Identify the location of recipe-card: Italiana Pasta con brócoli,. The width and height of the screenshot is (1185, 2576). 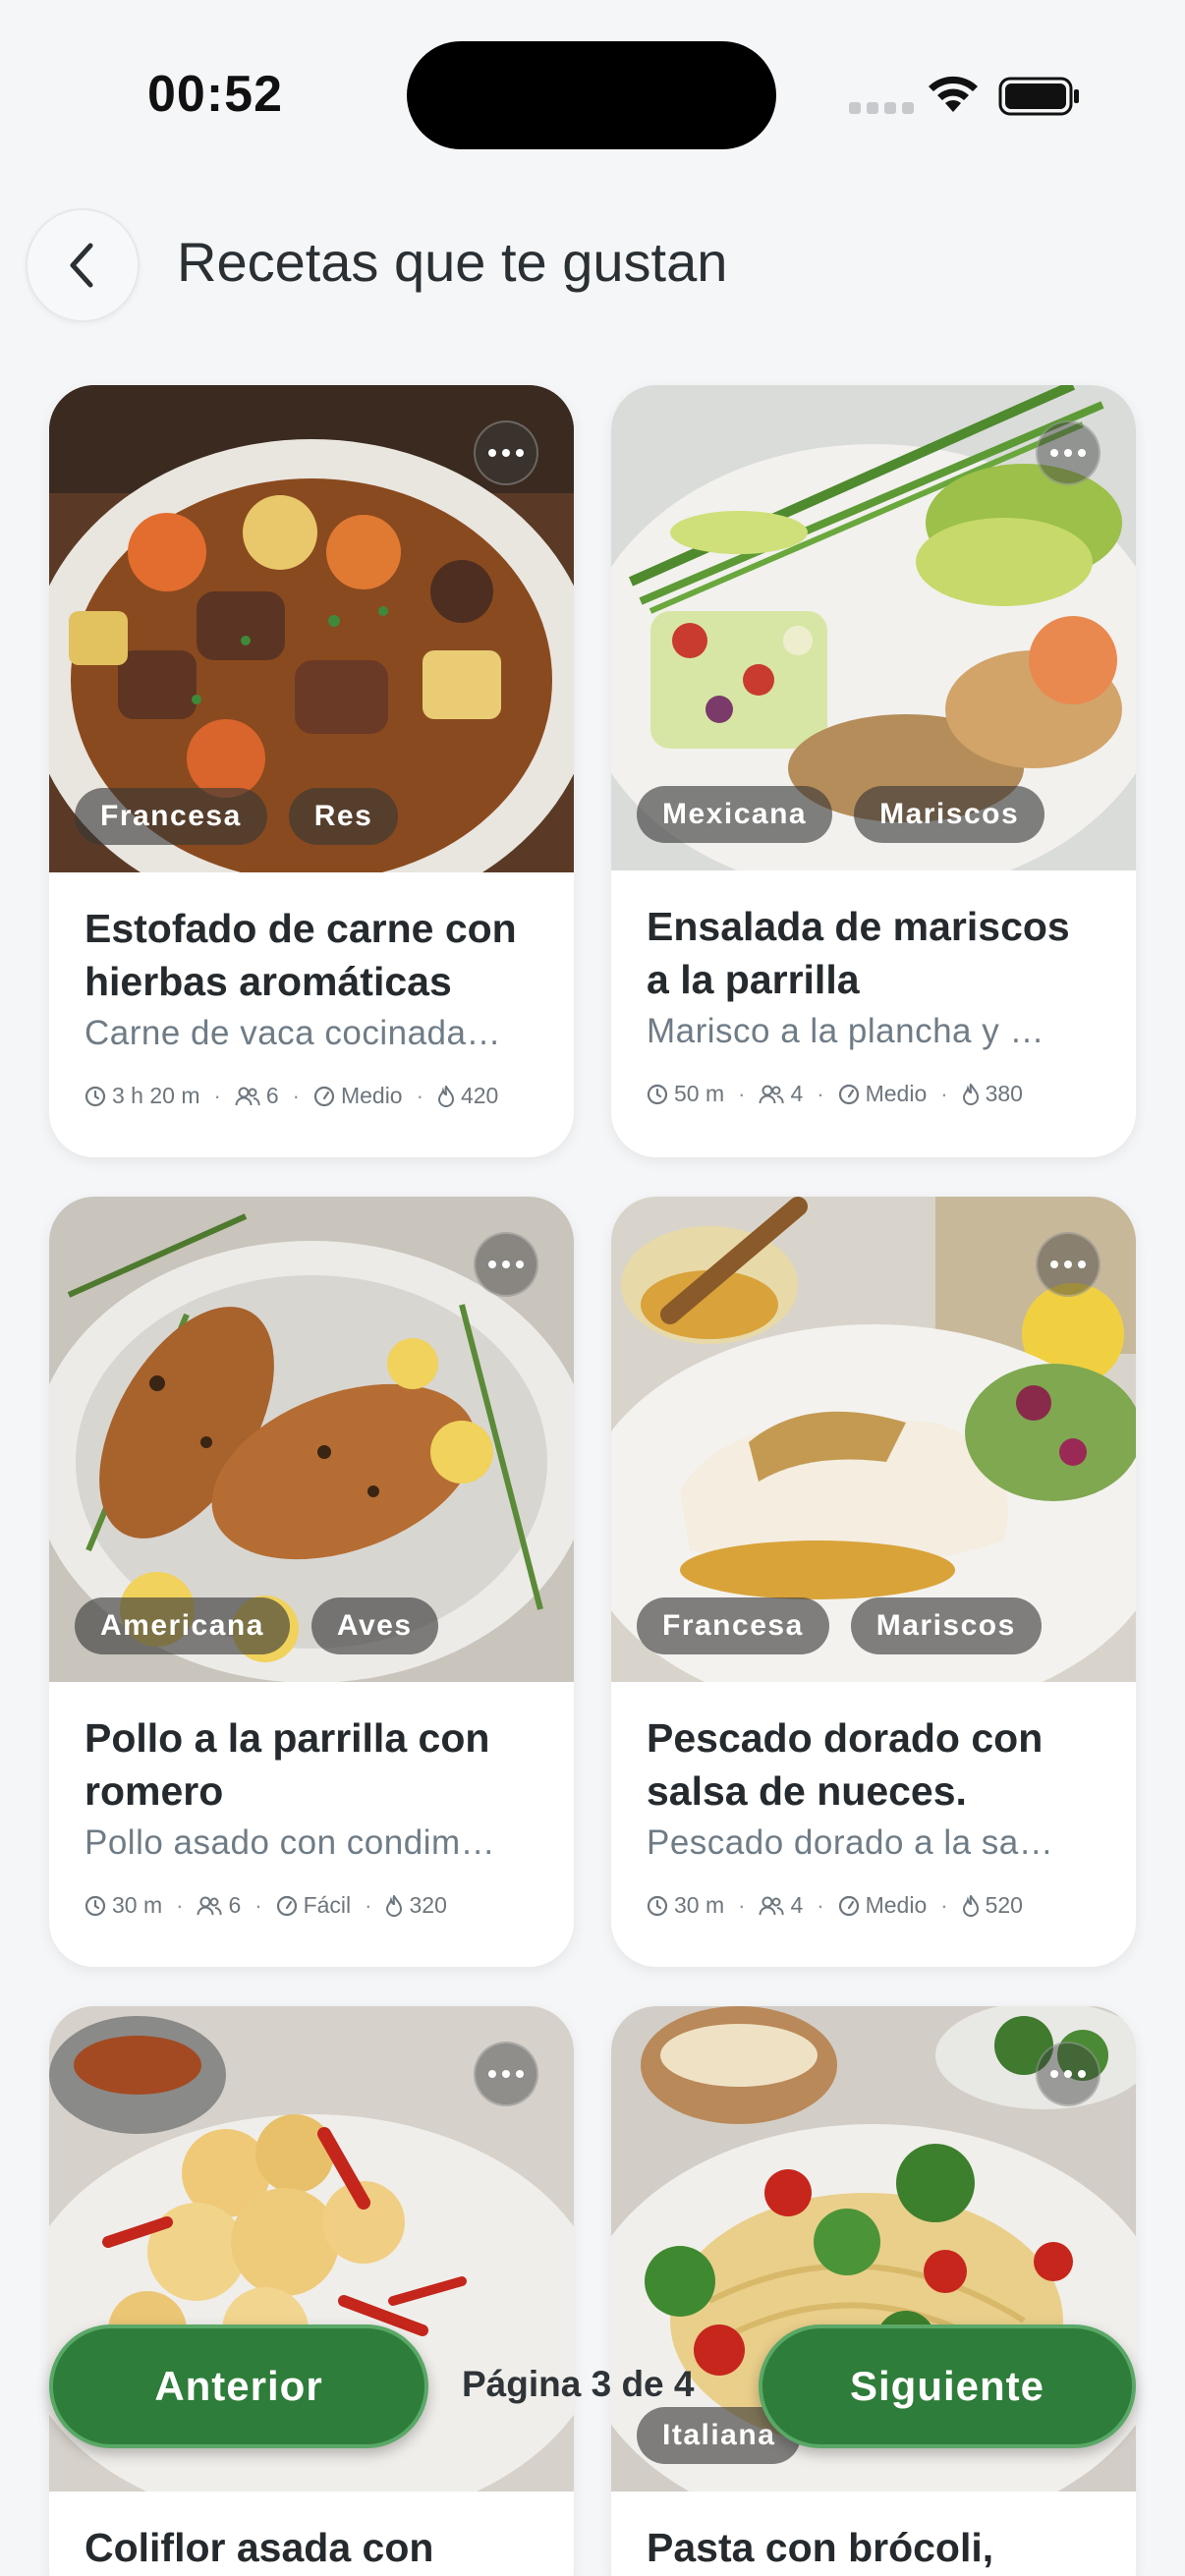
(874, 2291).